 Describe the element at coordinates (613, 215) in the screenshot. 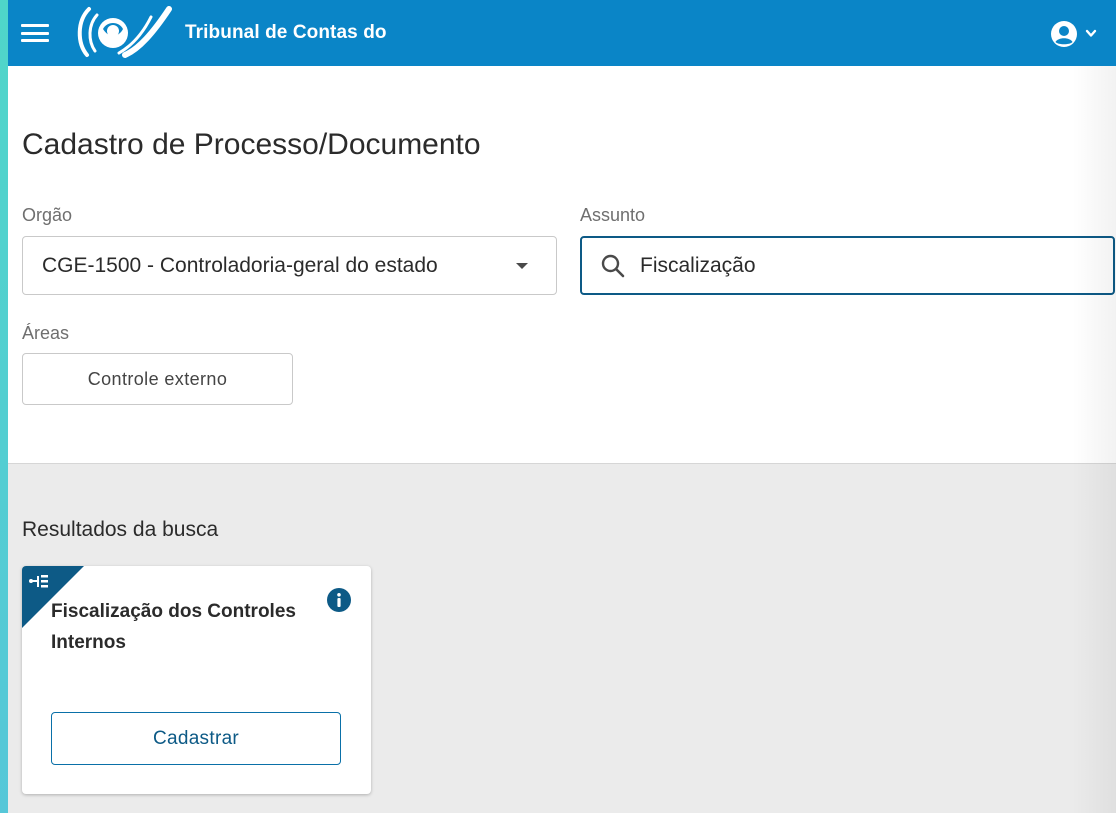

I see `assunto-label: Assunto` at that location.